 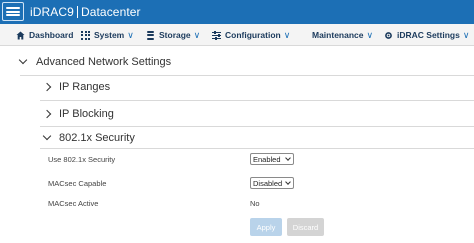 I want to click on use-8021x-label: Use 802.1x Security, so click(x=82, y=159).